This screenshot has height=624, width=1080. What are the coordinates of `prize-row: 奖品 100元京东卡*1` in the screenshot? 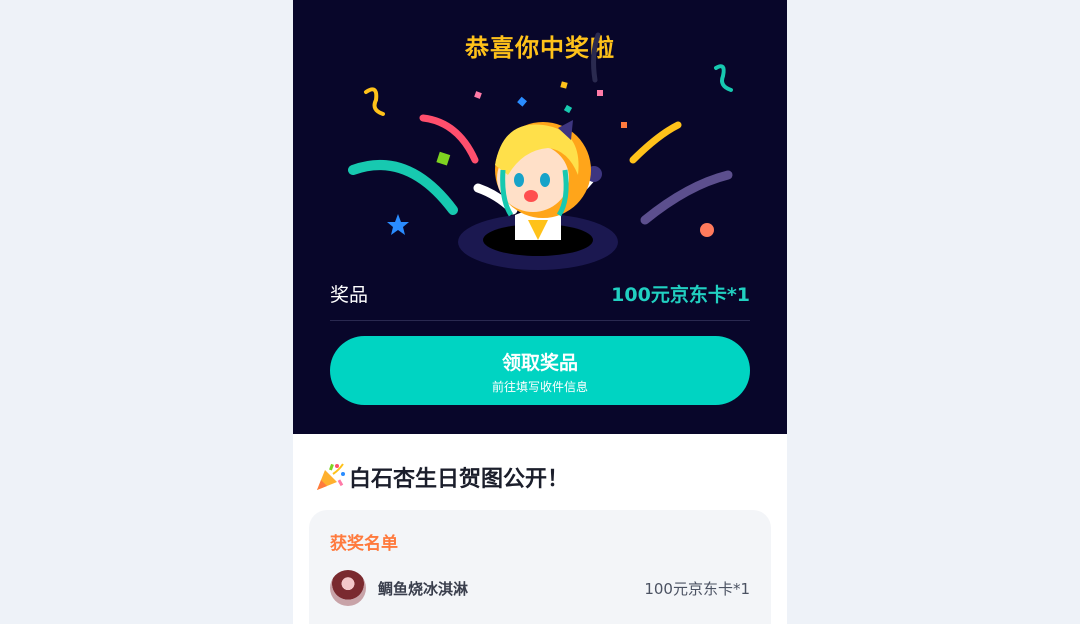 It's located at (540, 299).